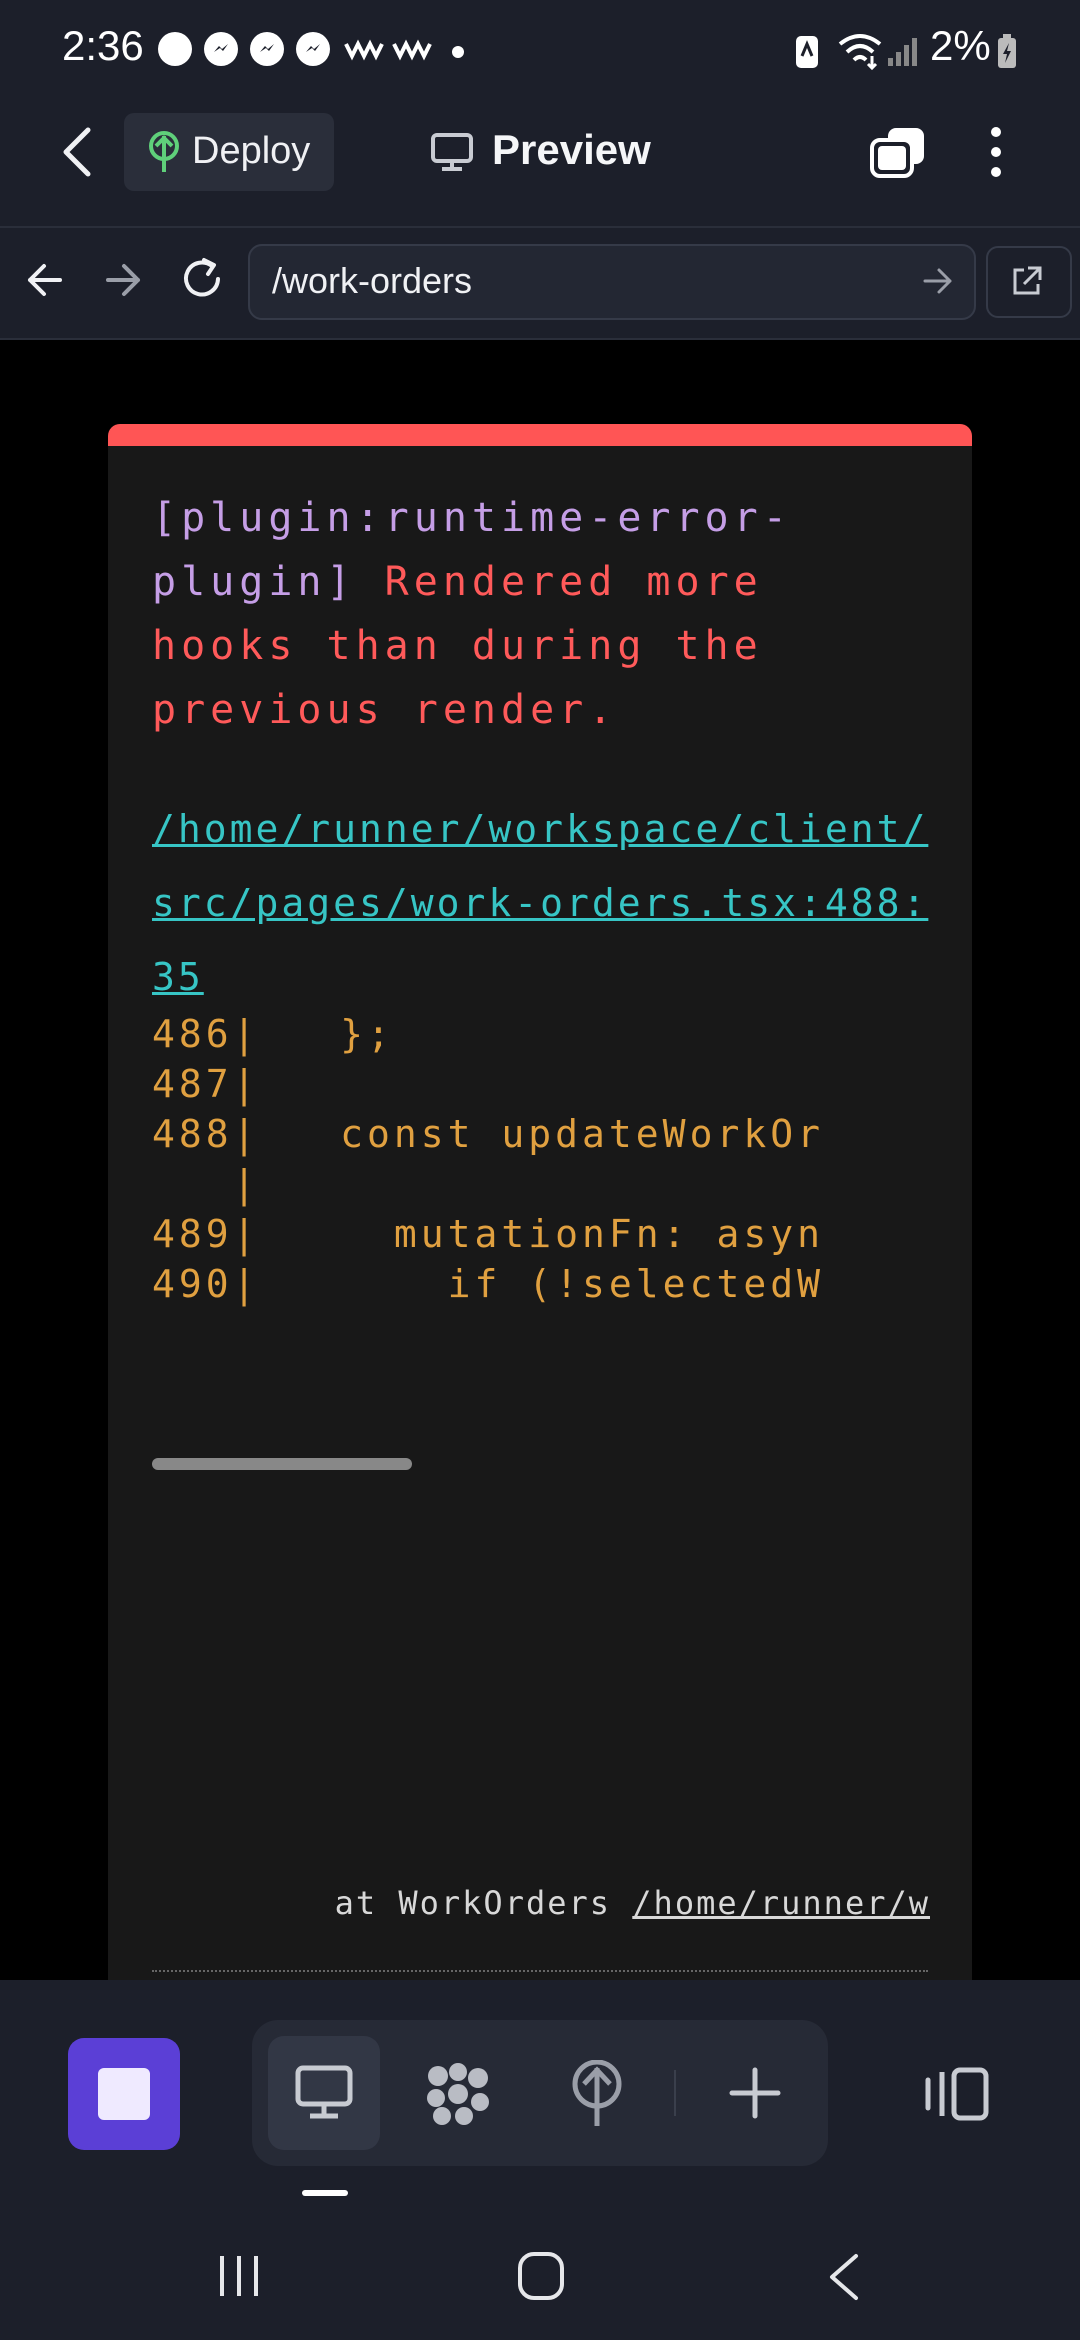  I want to click on home-indicator, so click(325, 2193).